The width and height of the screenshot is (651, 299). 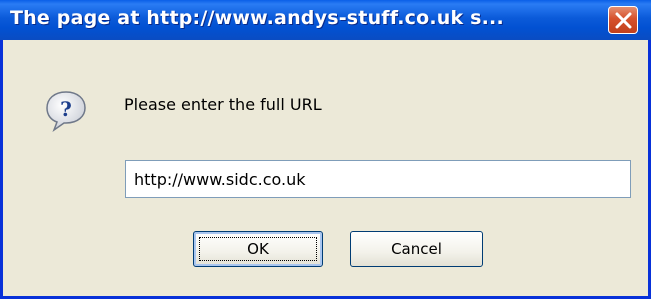 I want to click on cancel-button-label: Cancel, so click(x=416, y=249).